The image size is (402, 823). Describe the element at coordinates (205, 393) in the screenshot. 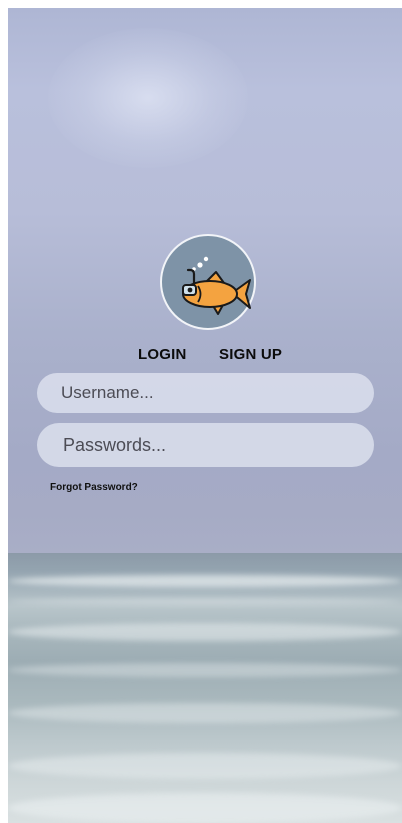

I see `username-input` at that location.